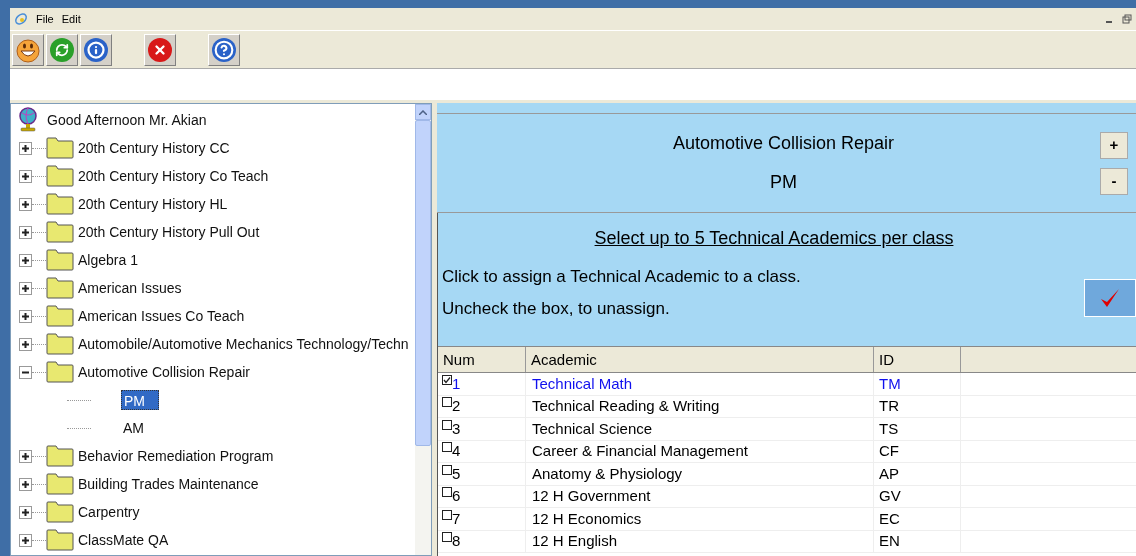  Describe the element at coordinates (917, 473) in the screenshot. I see `table-cell: AP` at that location.